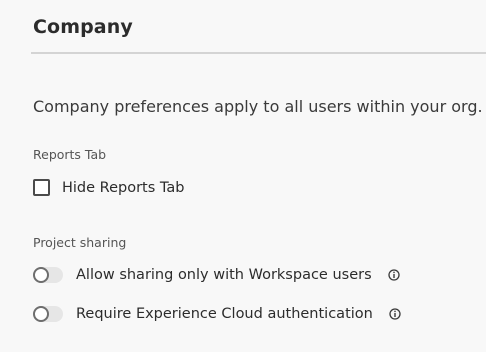  I want to click on cloud-auth-toggle, so click(48, 314).